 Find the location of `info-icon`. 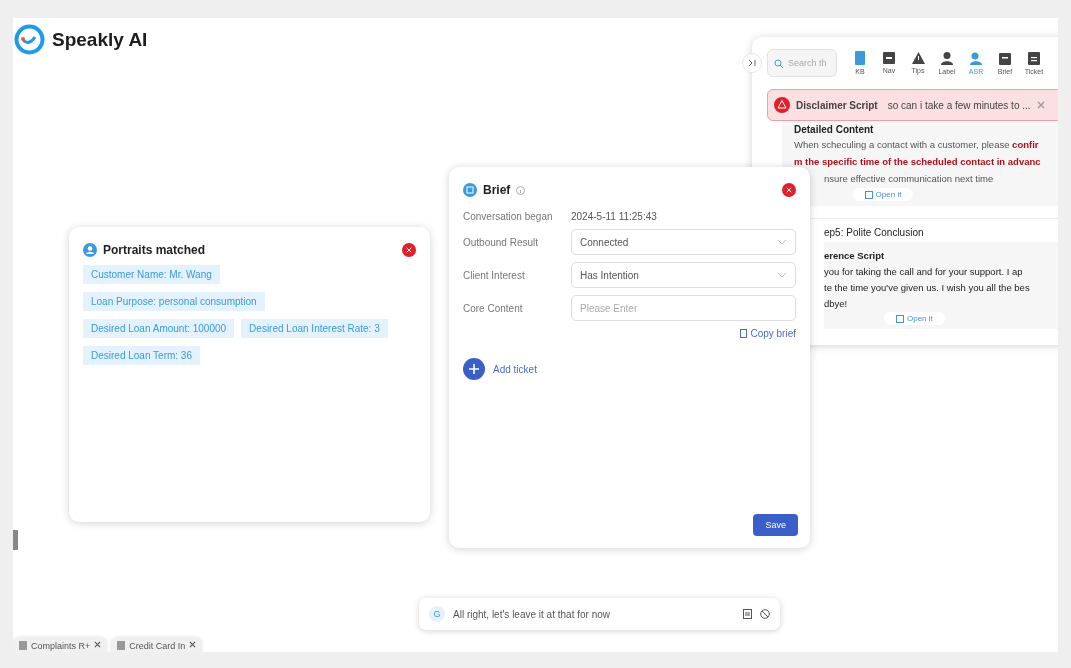

info-icon is located at coordinates (521, 190).